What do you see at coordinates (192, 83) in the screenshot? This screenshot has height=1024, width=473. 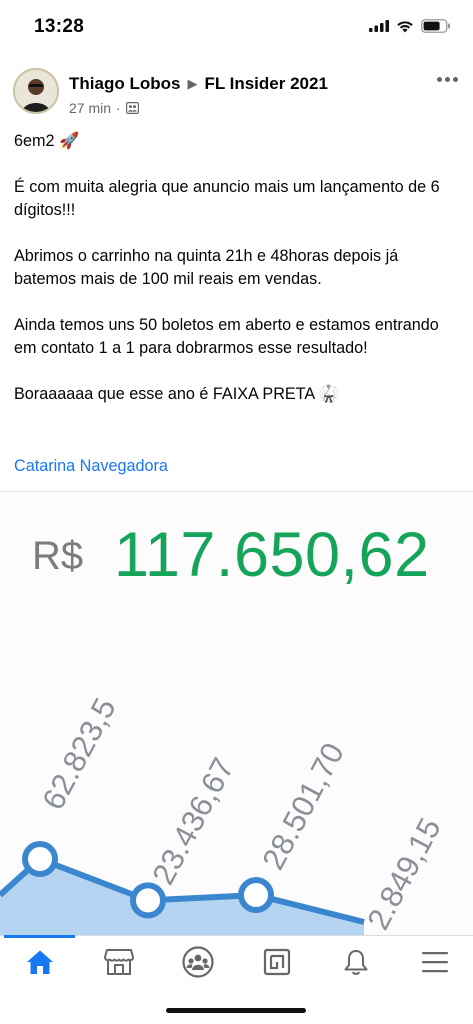 I see `arrow-right-icon: ▶` at bounding box center [192, 83].